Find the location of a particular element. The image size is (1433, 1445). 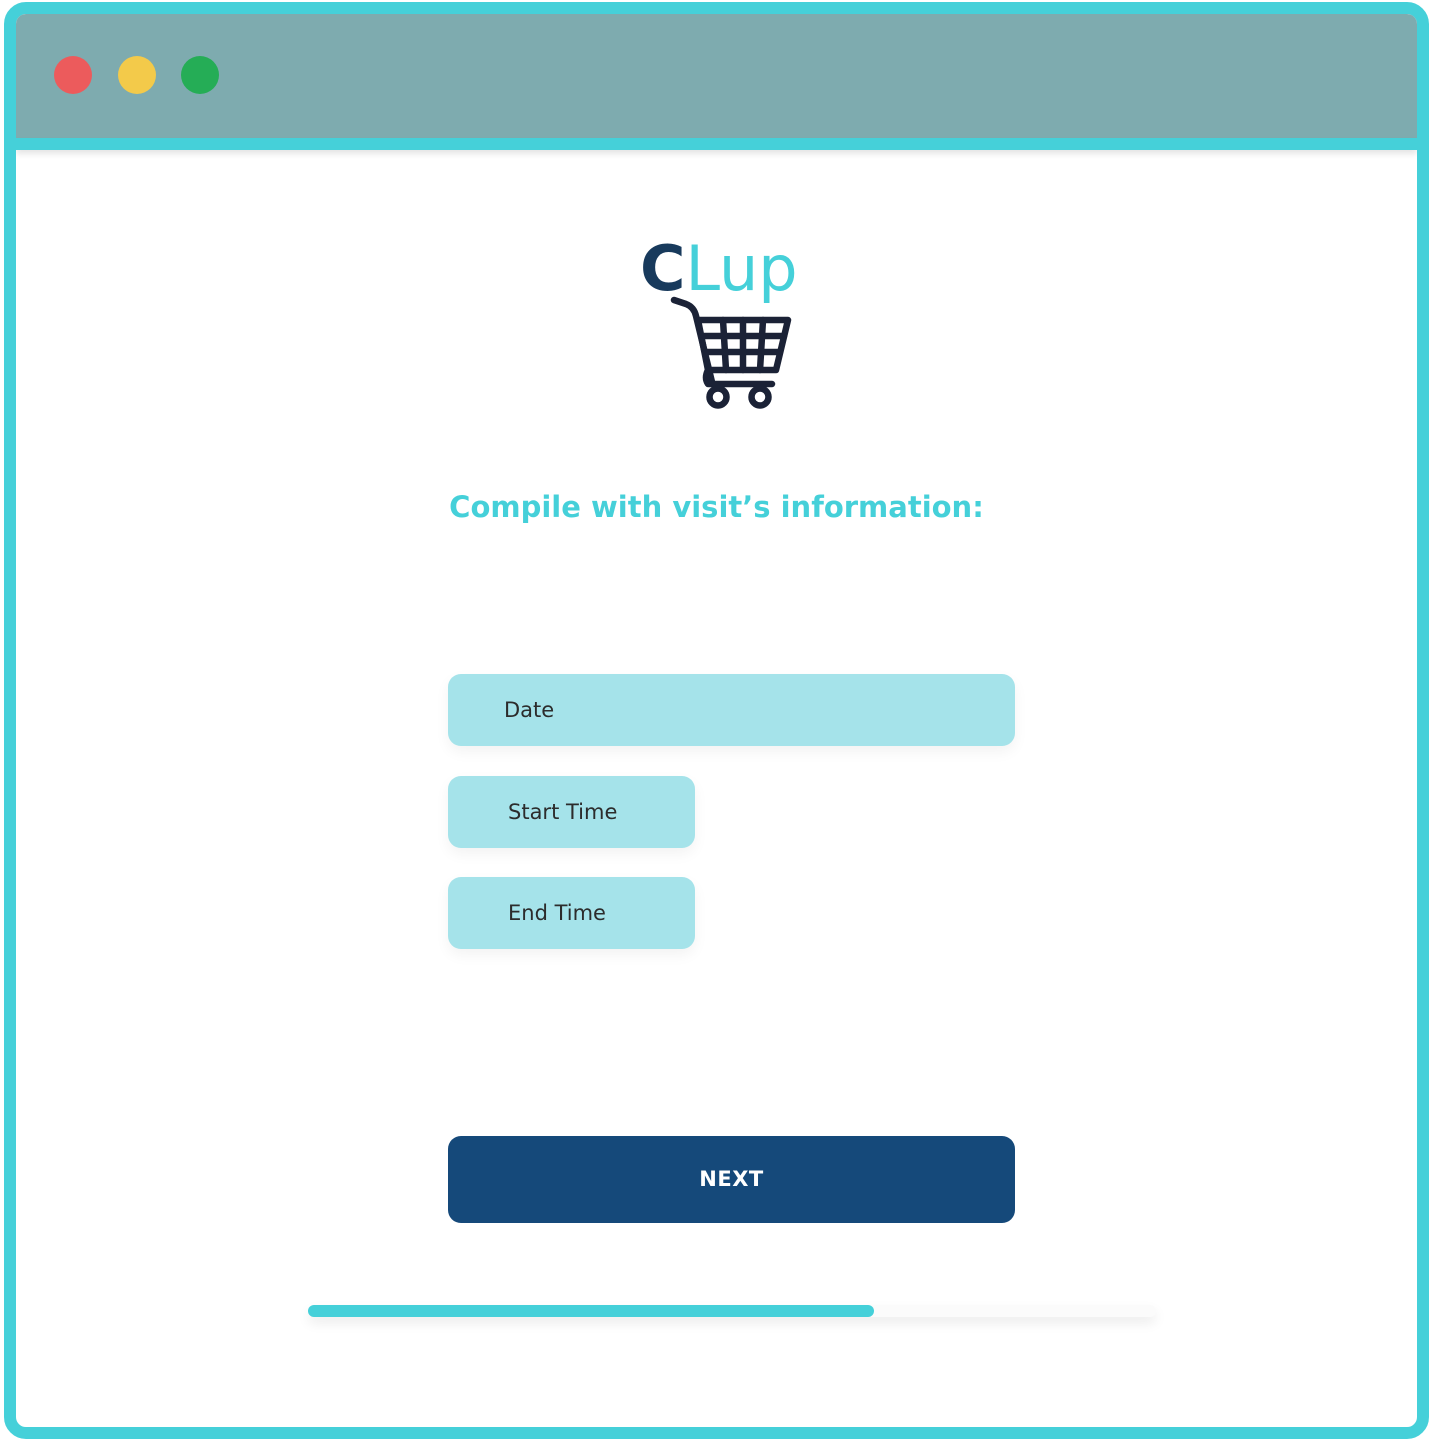

app-logo: CLup is located at coordinates (725, 320).